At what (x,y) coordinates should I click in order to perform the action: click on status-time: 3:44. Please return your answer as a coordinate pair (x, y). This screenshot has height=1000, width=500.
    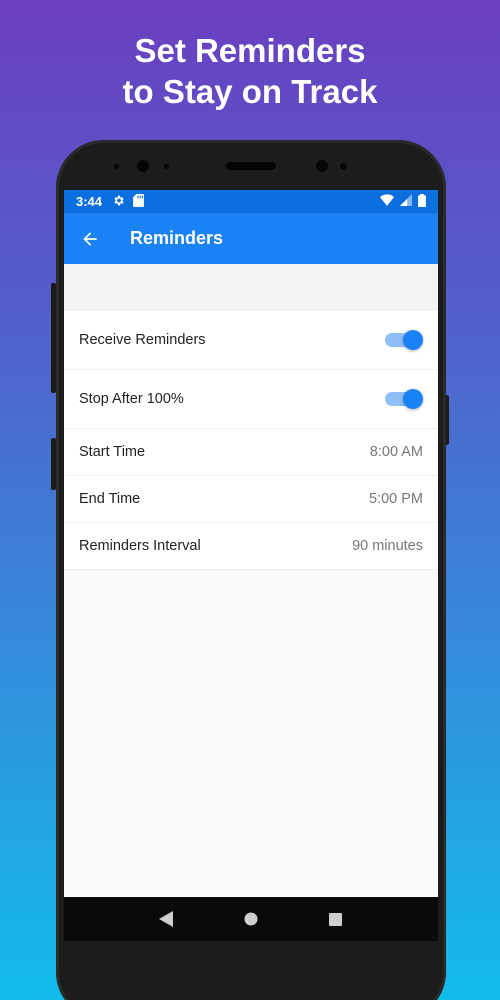
    Looking at the image, I should click on (89, 201).